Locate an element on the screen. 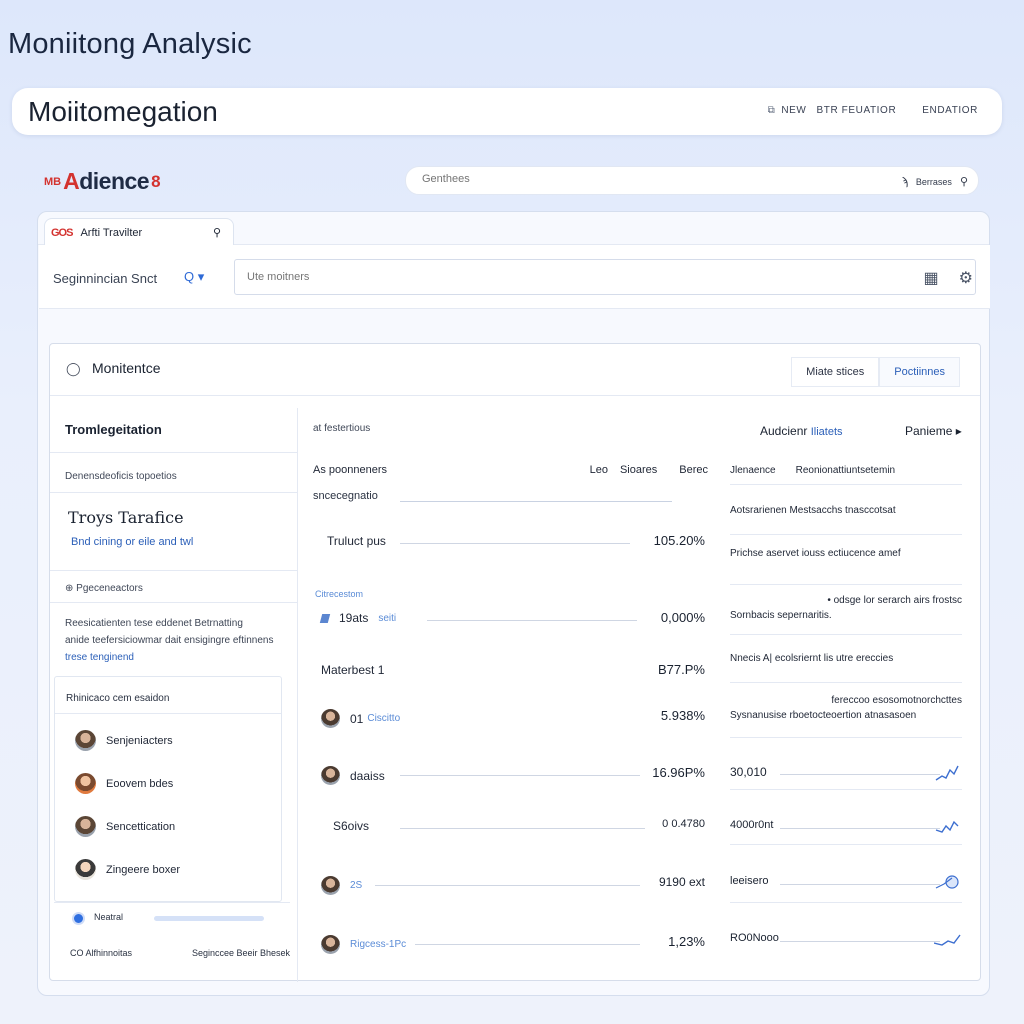 This screenshot has width=1024, height=1024. right-text: Aotsrarienen Mestsacchs tnasccotsat is located at coordinates (813, 510).